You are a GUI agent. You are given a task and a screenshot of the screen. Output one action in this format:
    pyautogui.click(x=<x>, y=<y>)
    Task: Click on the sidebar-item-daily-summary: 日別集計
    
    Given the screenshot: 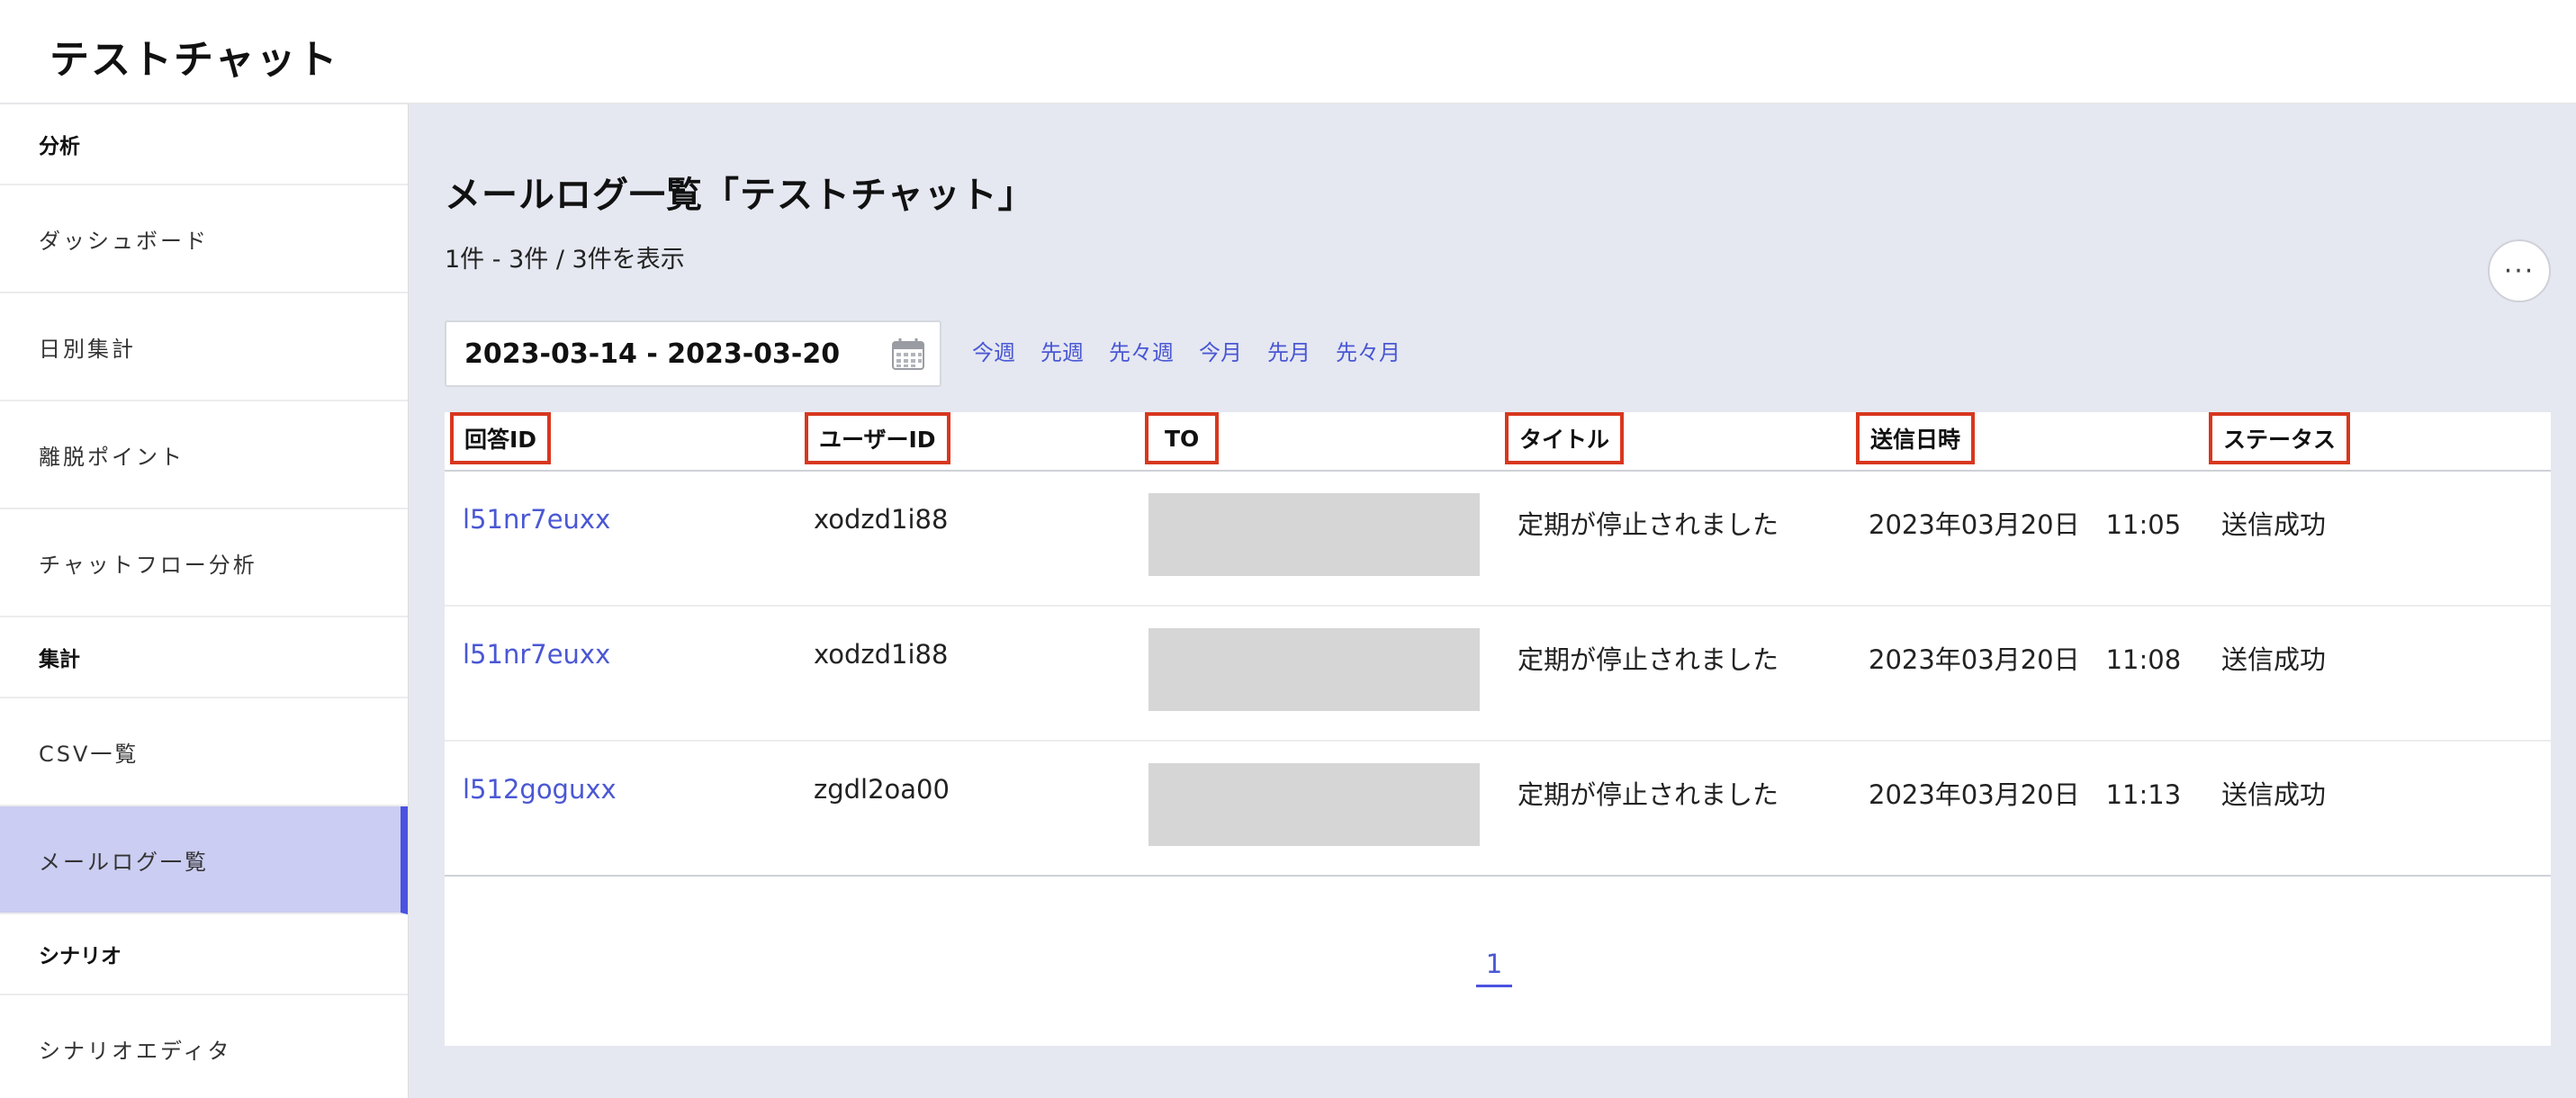 What is the action you would take?
    pyautogui.click(x=204, y=347)
    